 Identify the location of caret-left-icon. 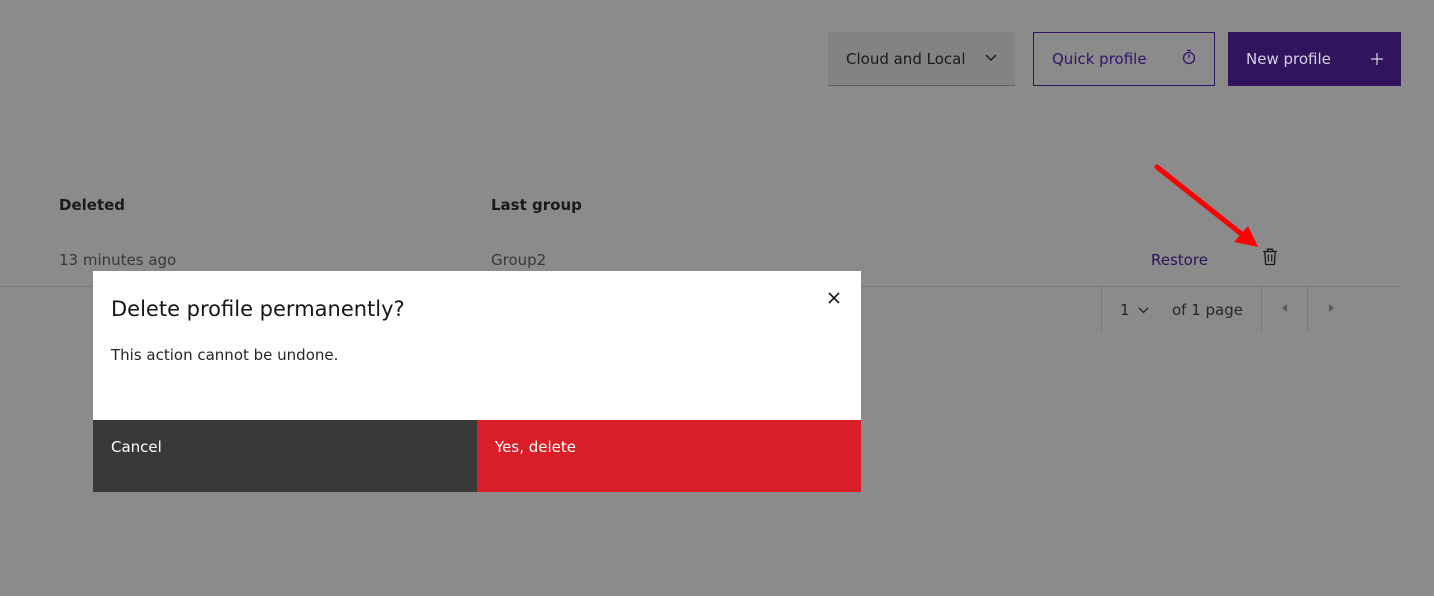
(1284, 309).